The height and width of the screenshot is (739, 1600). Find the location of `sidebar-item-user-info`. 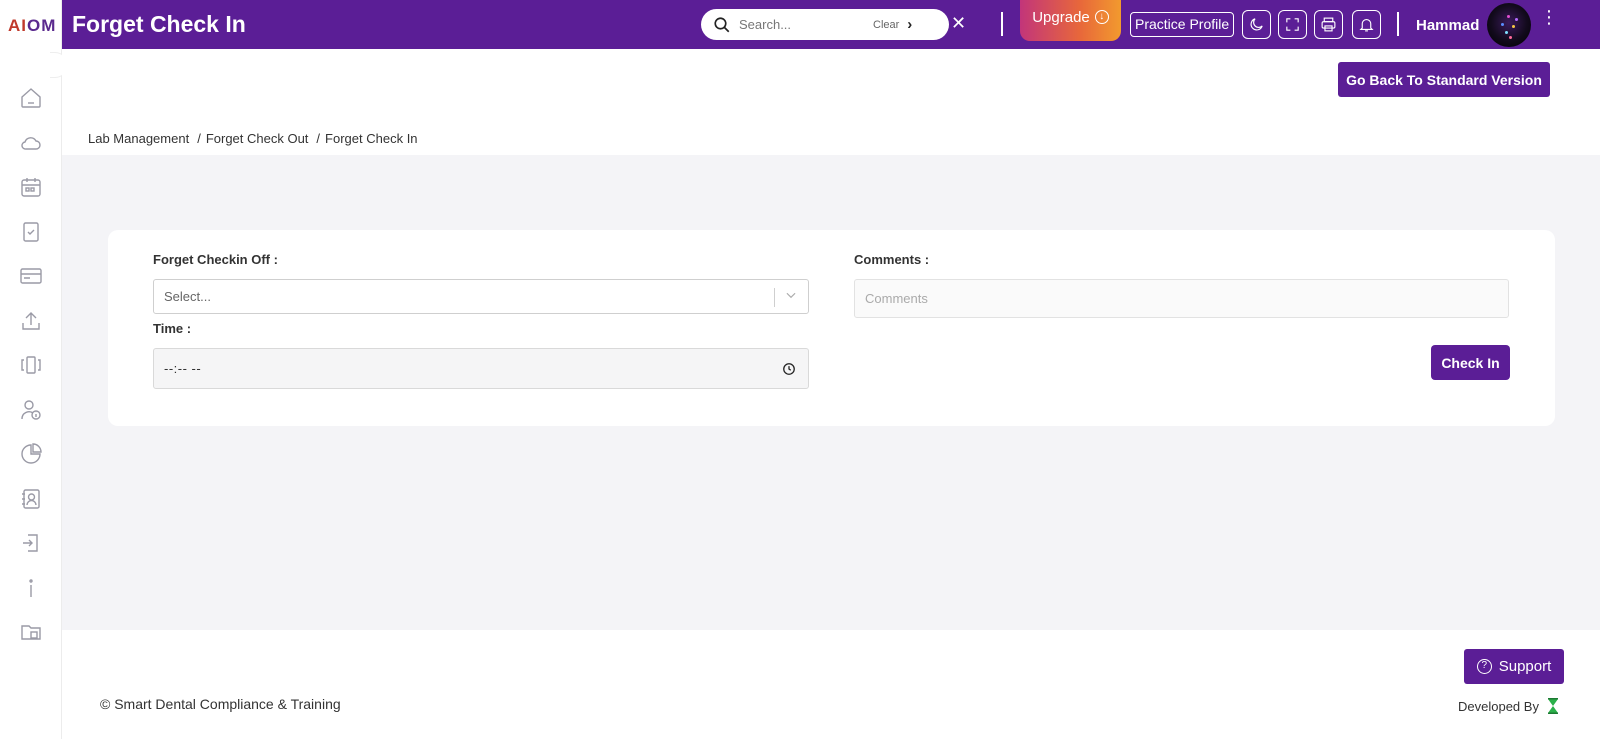

sidebar-item-user-info is located at coordinates (31, 410).